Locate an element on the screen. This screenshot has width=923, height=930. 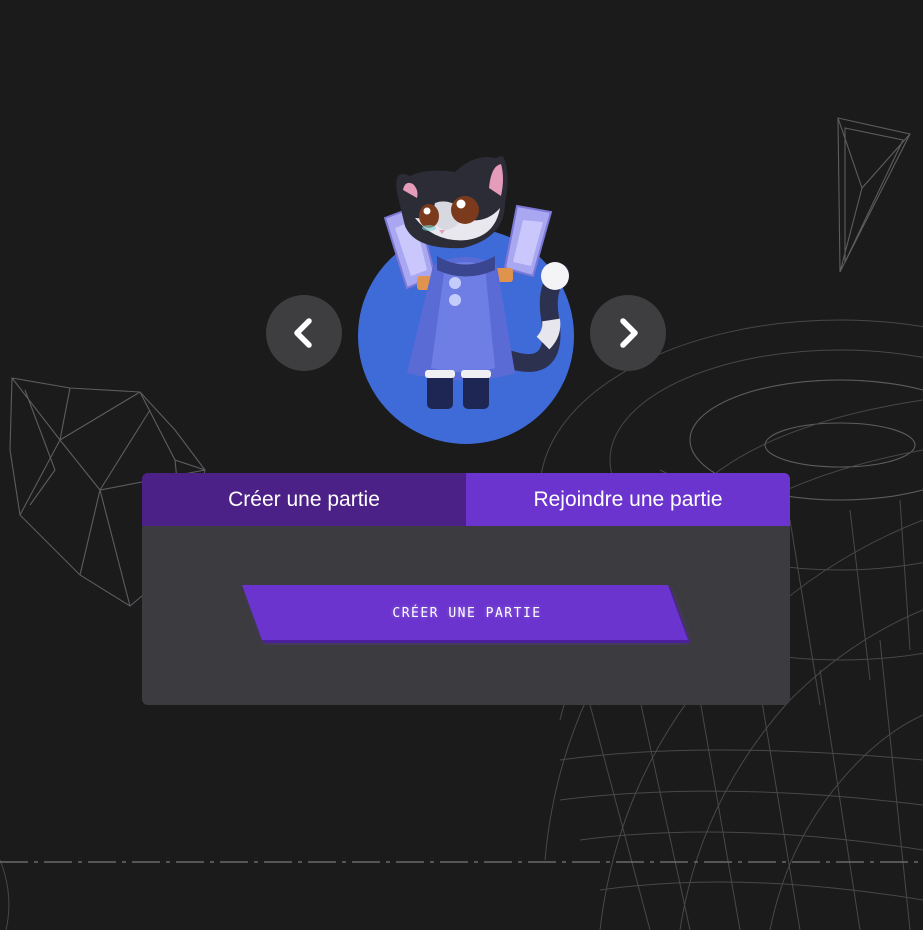
chevron-left-icon is located at coordinates (303, 333).